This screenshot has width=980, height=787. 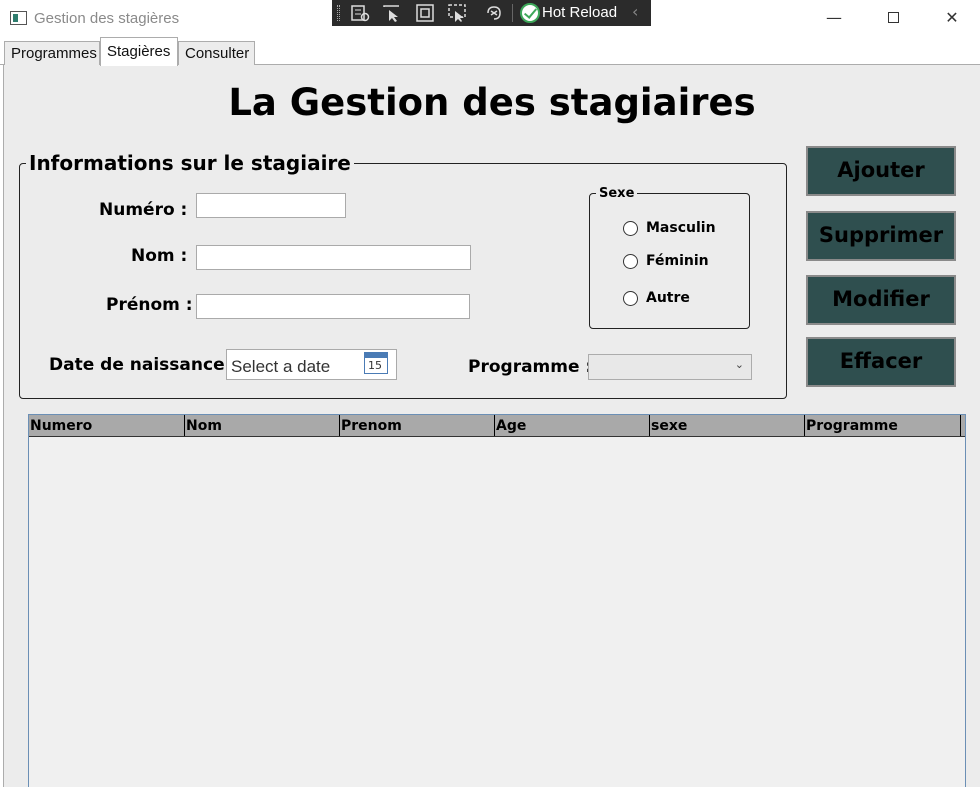 I want to click on tab-stagieres: Stagières, so click(x=139, y=51).